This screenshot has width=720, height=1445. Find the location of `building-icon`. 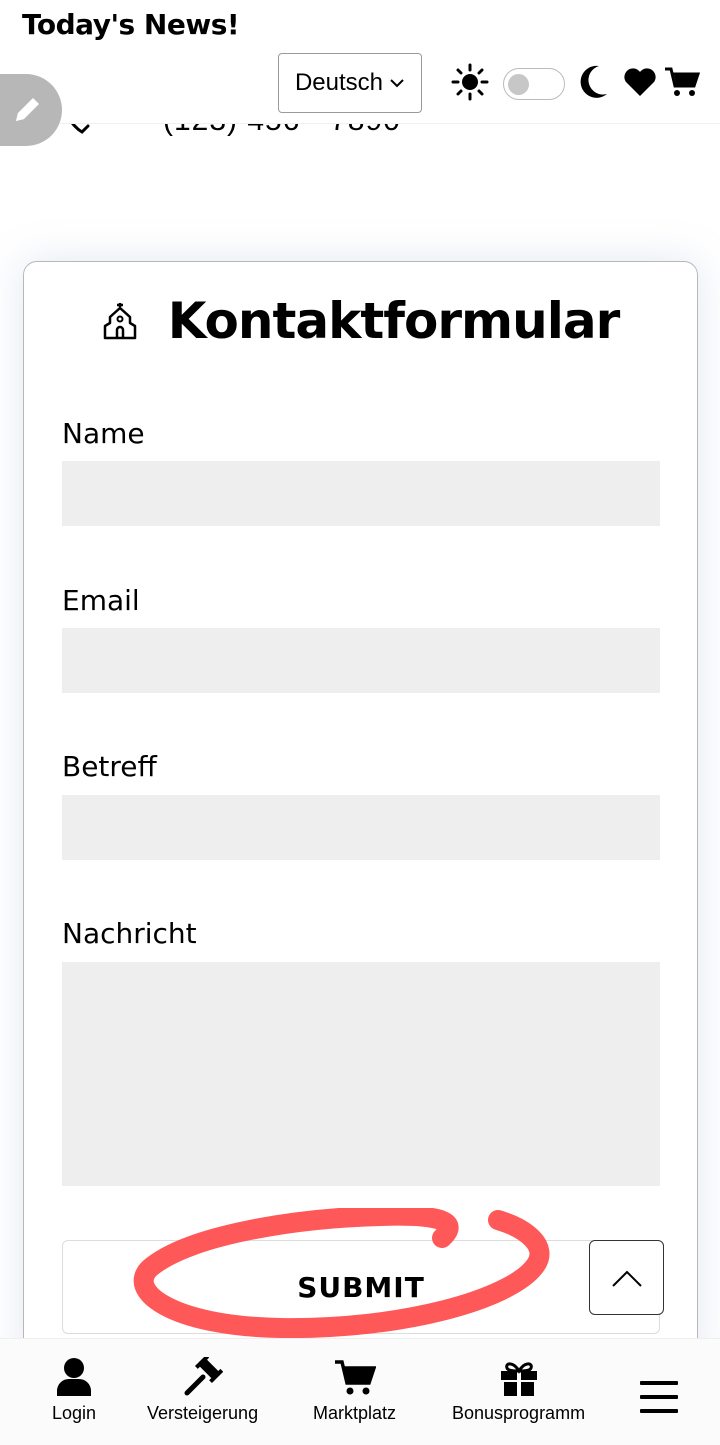

building-icon is located at coordinates (119, 321).